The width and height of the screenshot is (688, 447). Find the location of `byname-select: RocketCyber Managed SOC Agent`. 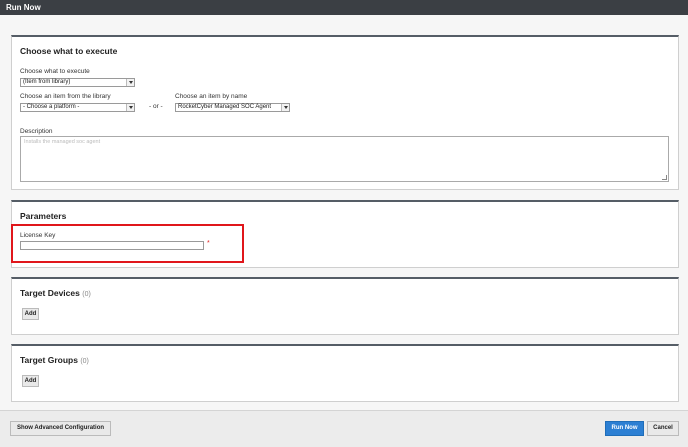

byname-select: RocketCyber Managed SOC Agent is located at coordinates (232, 107).